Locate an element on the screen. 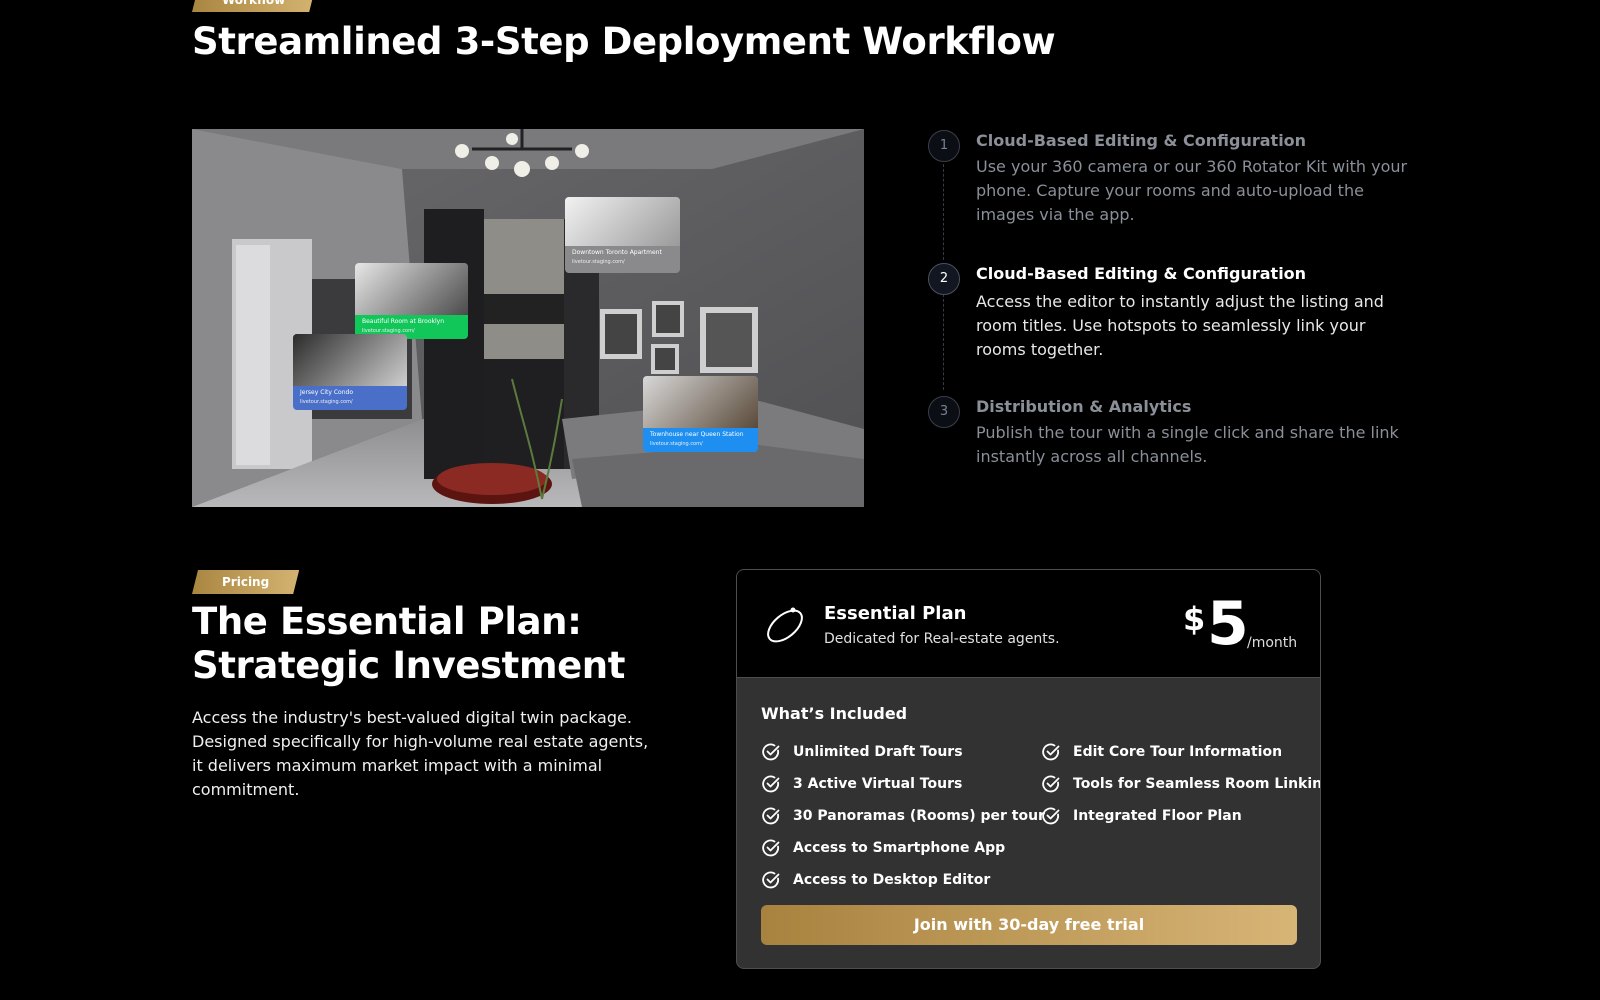  feature-item: 30 Panoramas (Rooms) per tour is located at coordinates (903, 822).